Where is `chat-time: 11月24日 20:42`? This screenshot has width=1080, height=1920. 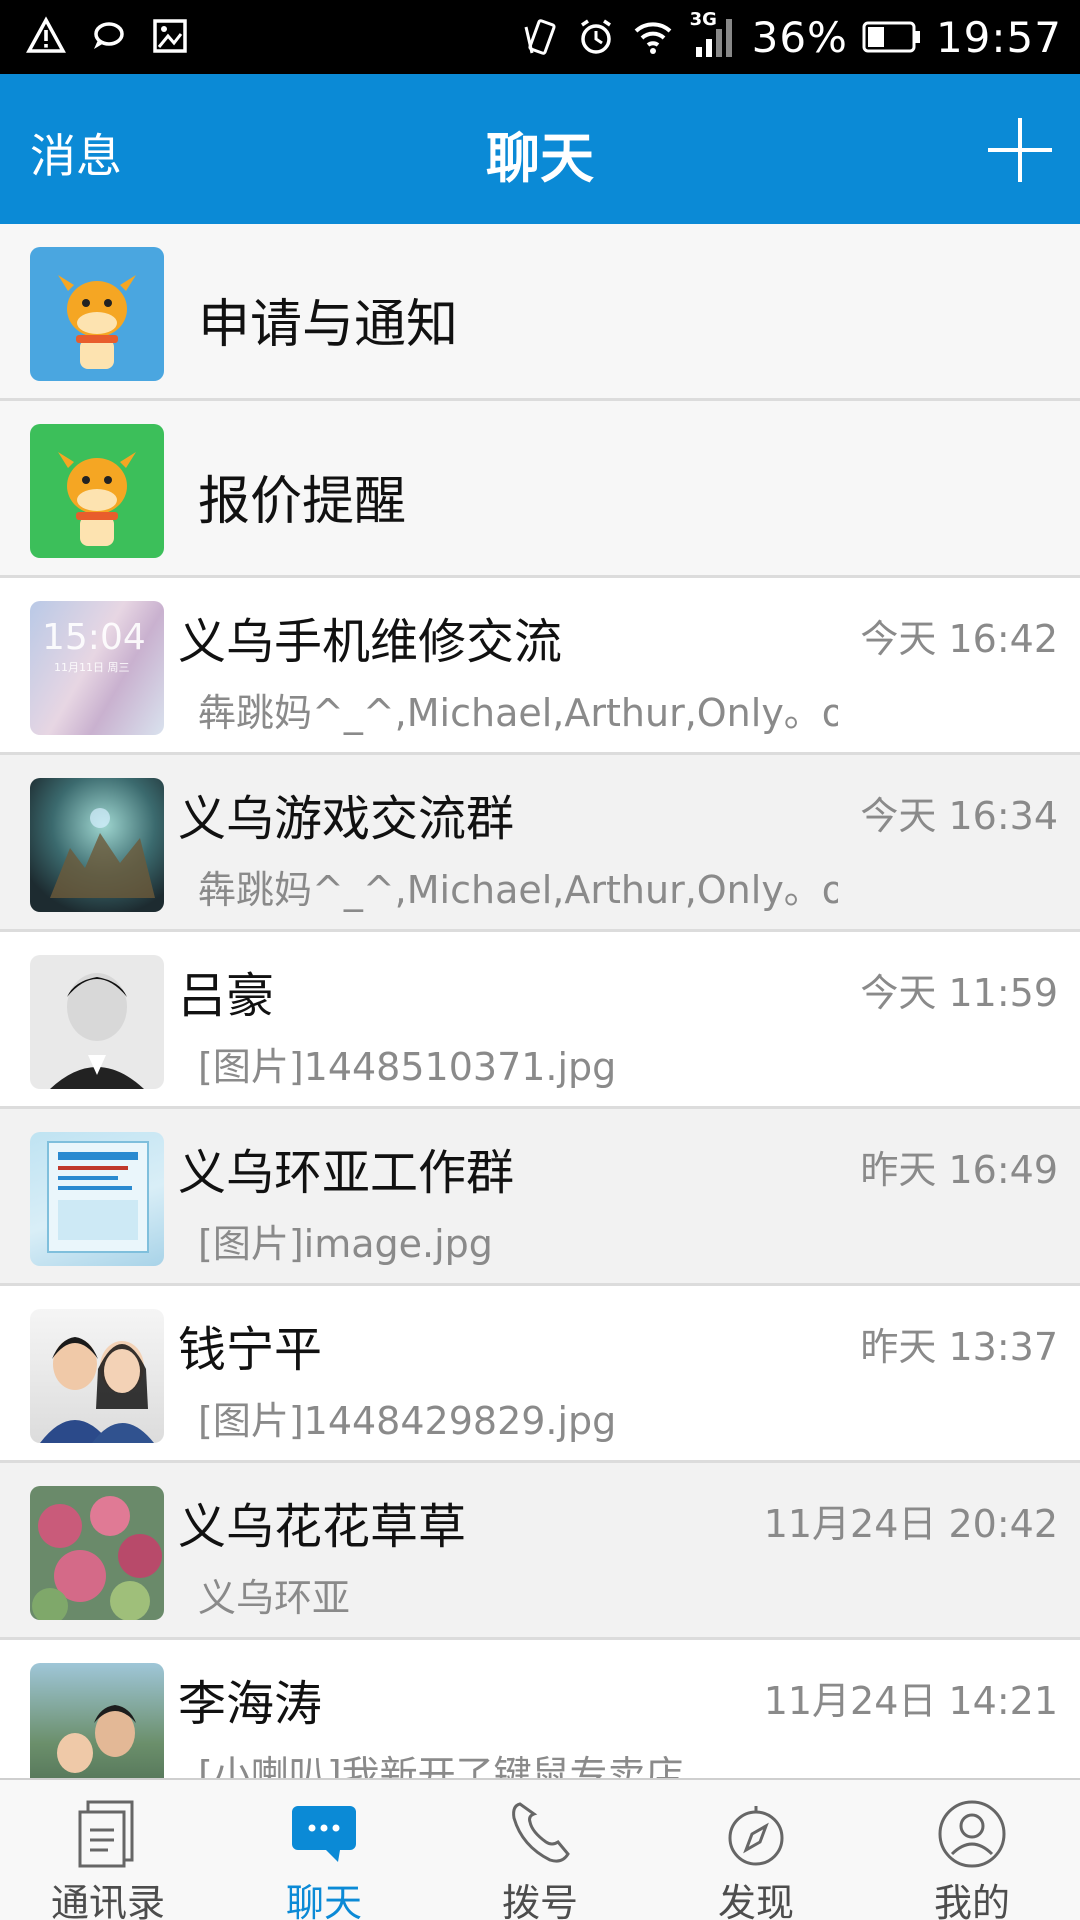 chat-time: 11月24日 20:42 is located at coordinates (910, 1524).